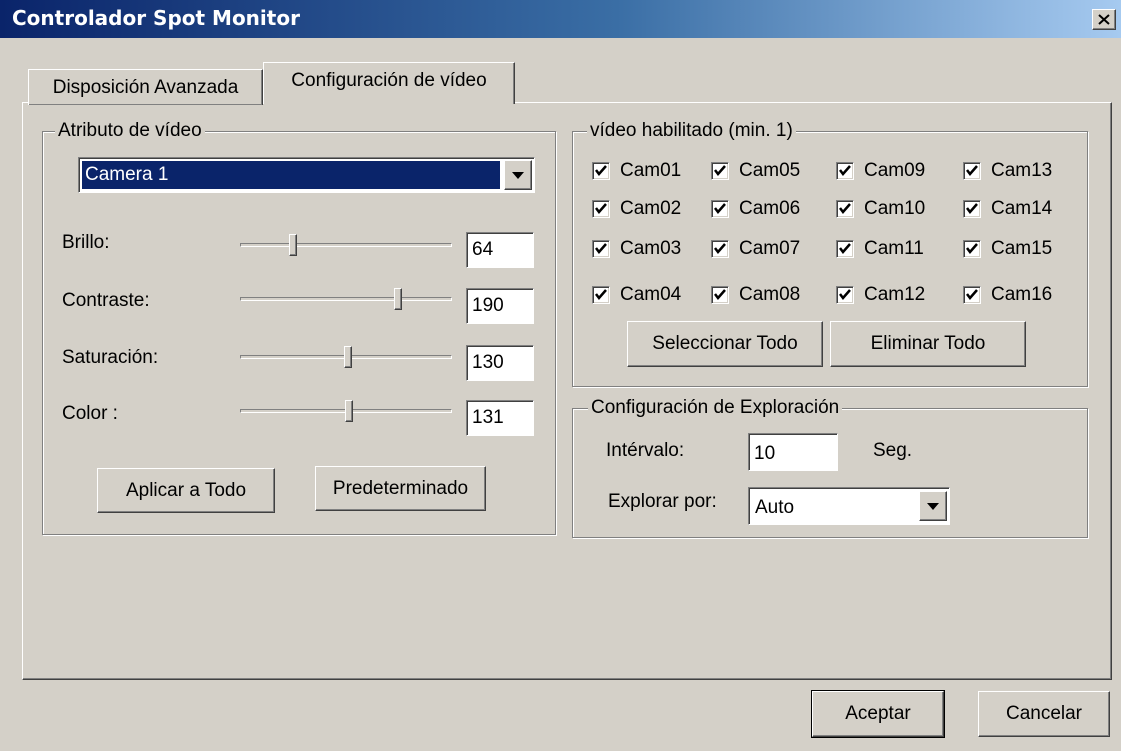 The image size is (1121, 751). I want to click on camera-checkbox-cam01: Cam01, so click(636, 171).